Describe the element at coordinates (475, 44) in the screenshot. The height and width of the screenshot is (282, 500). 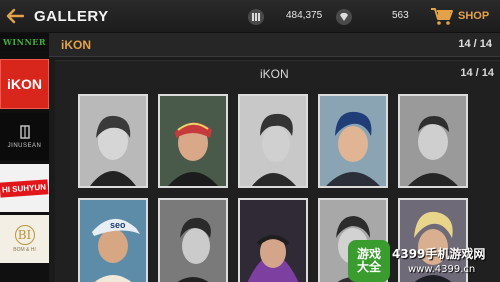
I see `group-collection-count: 14 / 14` at that location.